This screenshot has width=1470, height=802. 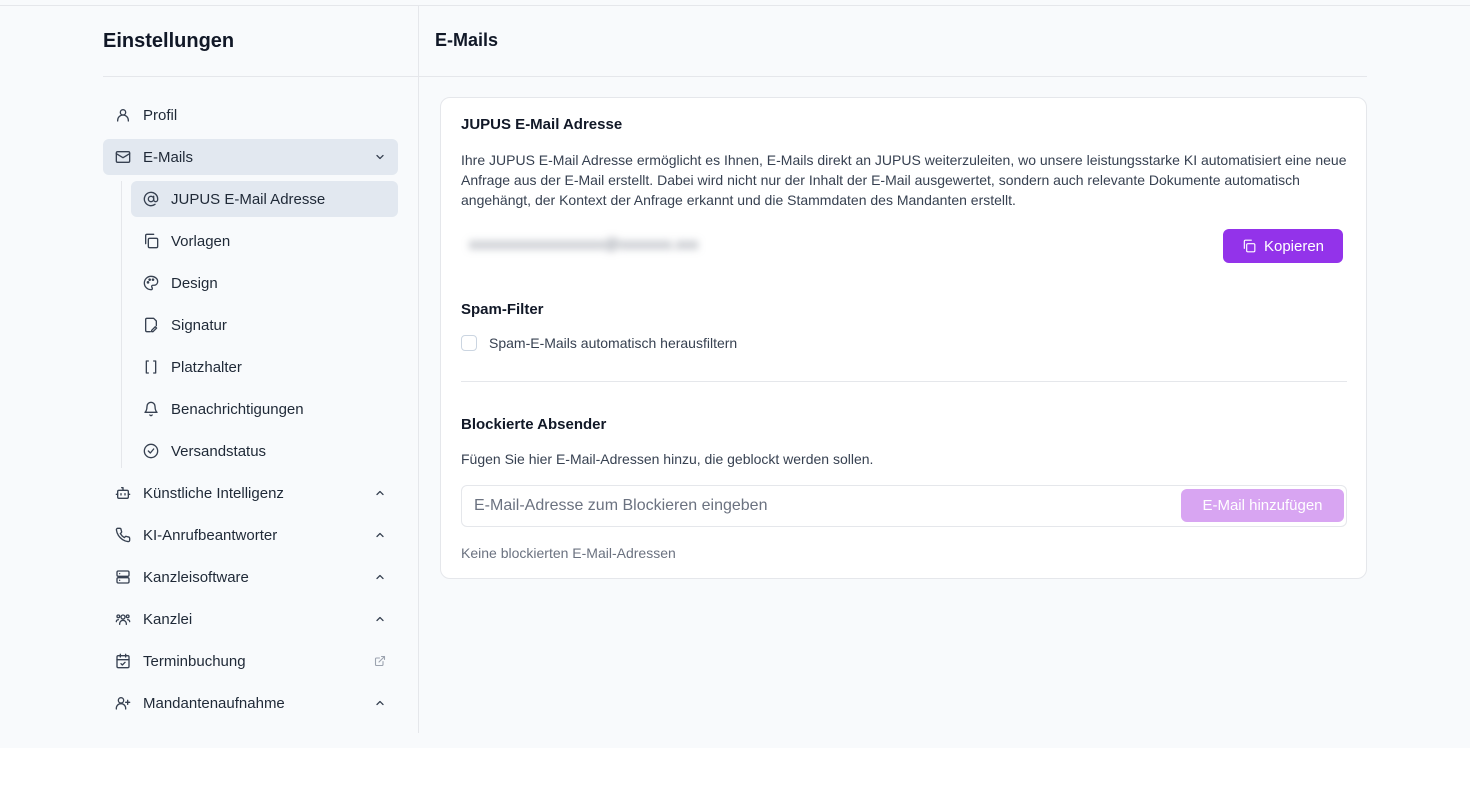 What do you see at coordinates (123, 619) in the screenshot?
I see `users-icon` at bounding box center [123, 619].